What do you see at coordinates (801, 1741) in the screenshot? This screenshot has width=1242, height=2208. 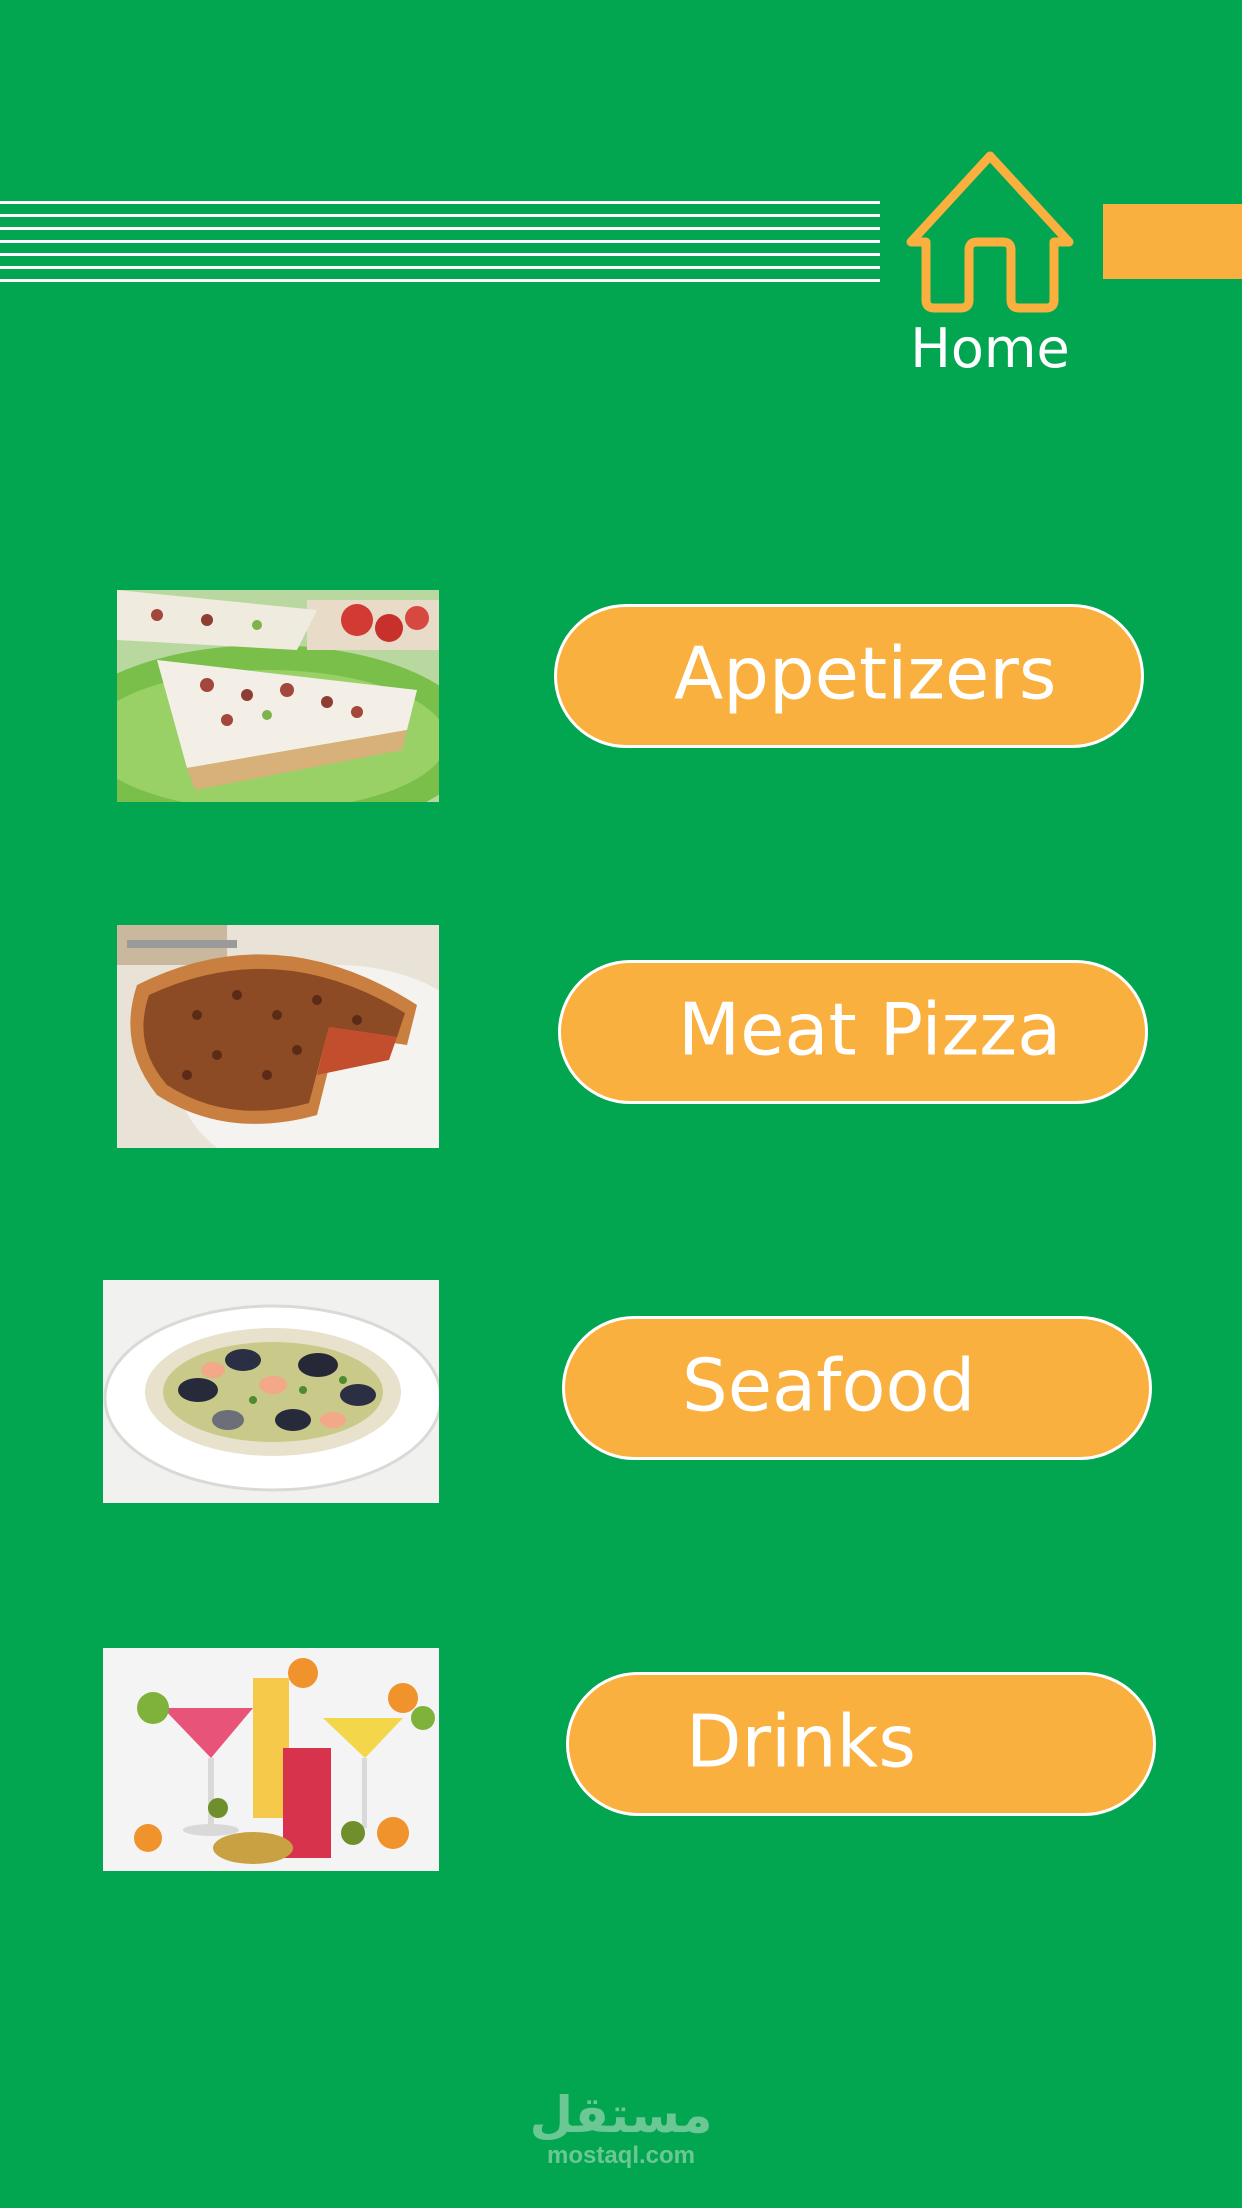 I see `drinks-label: Drinks` at bounding box center [801, 1741].